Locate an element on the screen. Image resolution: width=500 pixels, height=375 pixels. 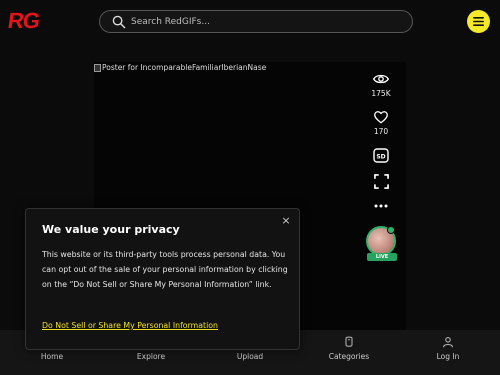
online-status-icon is located at coordinates (391, 230).